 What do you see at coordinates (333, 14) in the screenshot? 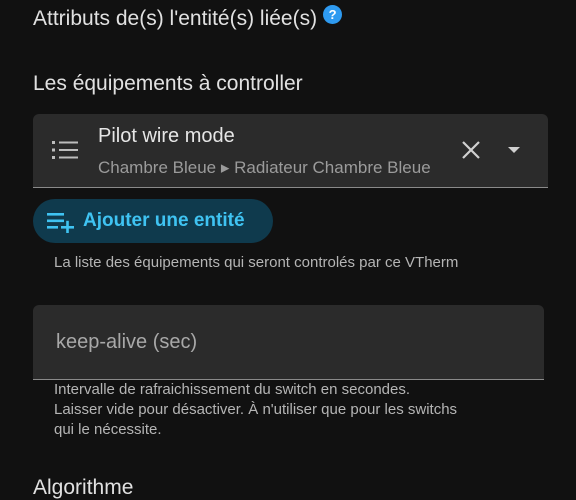
I see `help-circle-icon: ?` at bounding box center [333, 14].